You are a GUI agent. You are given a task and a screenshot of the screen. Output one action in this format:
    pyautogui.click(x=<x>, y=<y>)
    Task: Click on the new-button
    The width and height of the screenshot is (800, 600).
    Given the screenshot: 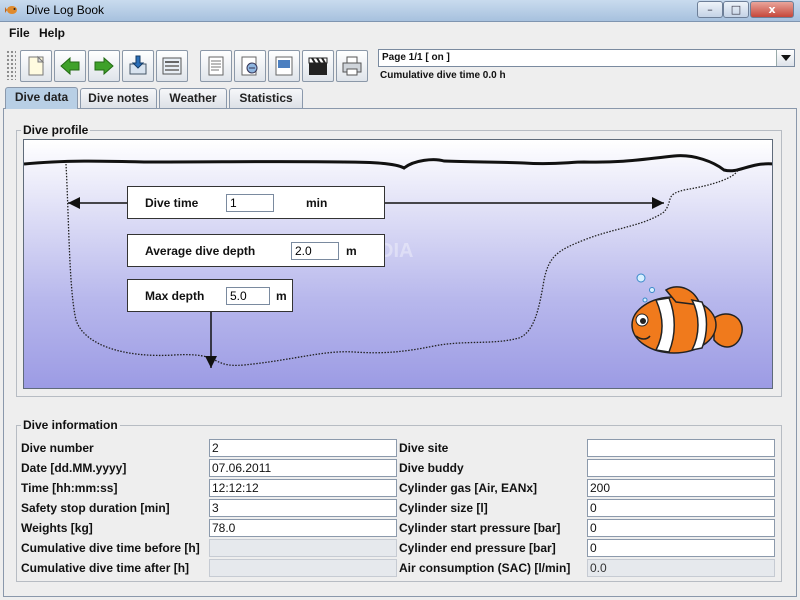 What is the action you would take?
    pyautogui.click(x=36, y=66)
    